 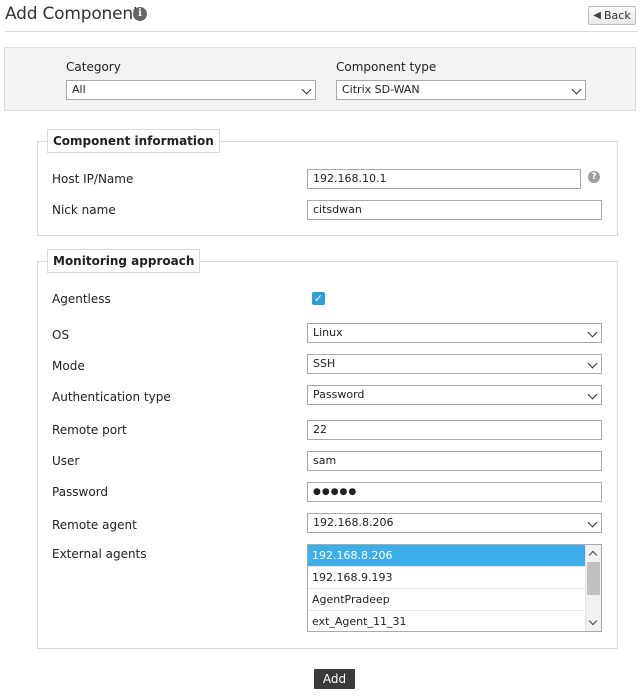 What do you see at coordinates (324, 363) in the screenshot?
I see `mode-select-value: SSH` at bounding box center [324, 363].